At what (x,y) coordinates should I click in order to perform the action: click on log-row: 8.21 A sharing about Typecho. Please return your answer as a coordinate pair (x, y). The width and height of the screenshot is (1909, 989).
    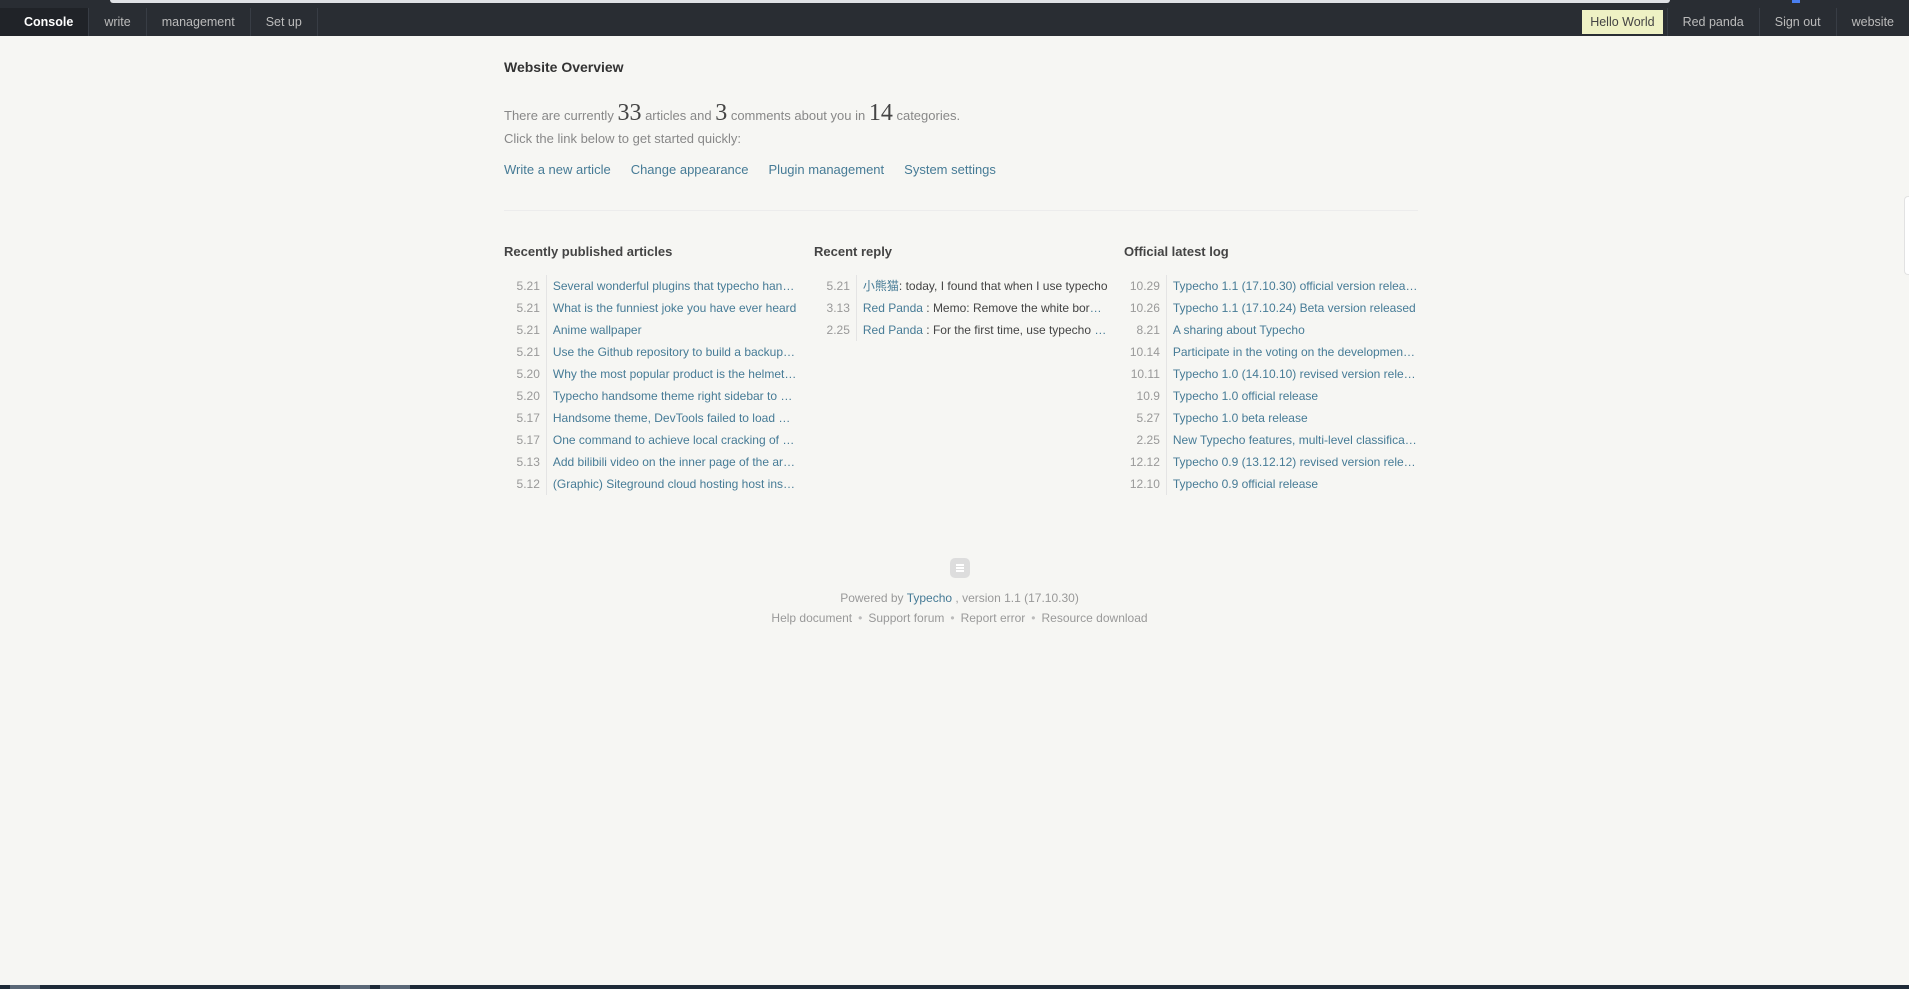
    Looking at the image, I should click on (1271, 330).